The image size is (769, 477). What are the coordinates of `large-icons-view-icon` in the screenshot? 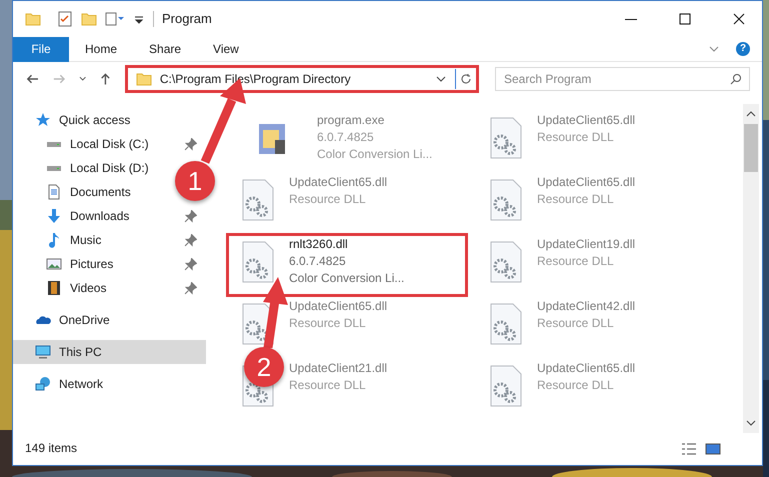 It's located at (713, 449).